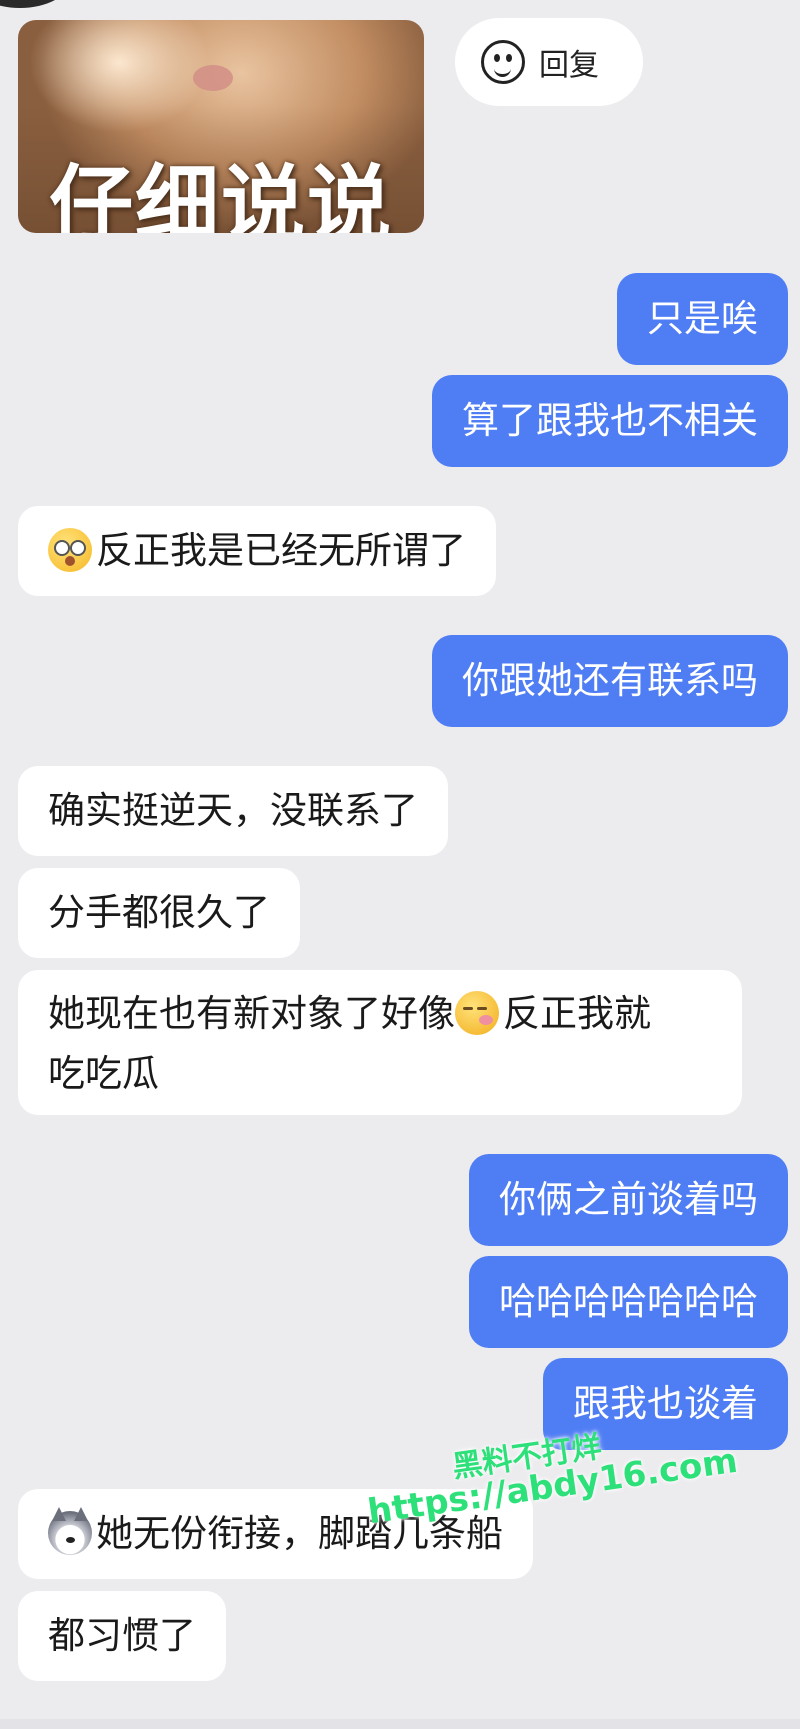 The width and height of the screenshot is (800, 1729). I want to click on dizzy-face-emoji-icon, so click(70, 549).